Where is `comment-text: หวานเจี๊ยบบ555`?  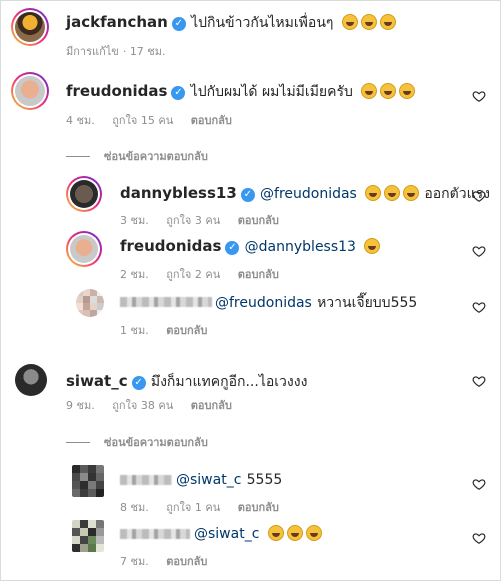 comment-text: หวานเจี๊ยบบ555 is located at coordinates (367, 303).